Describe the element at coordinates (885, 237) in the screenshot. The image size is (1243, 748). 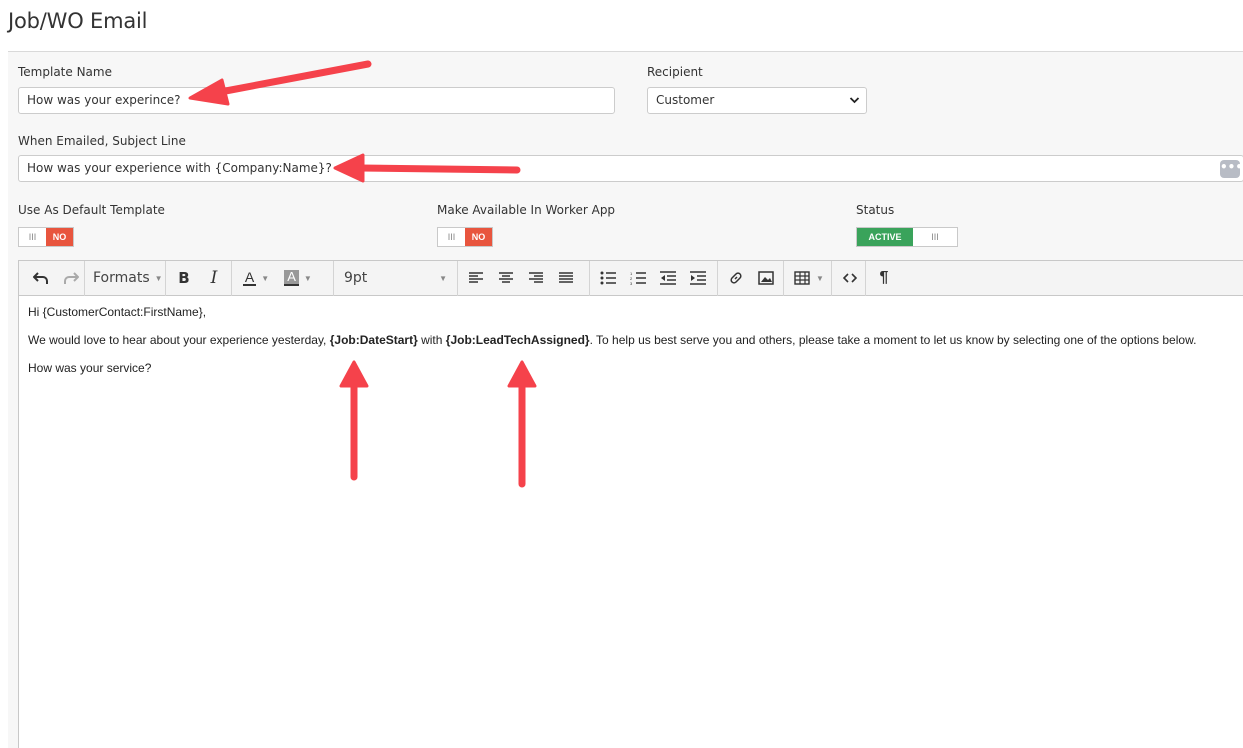
I see `toggle-state: ACTIVE` at that location.